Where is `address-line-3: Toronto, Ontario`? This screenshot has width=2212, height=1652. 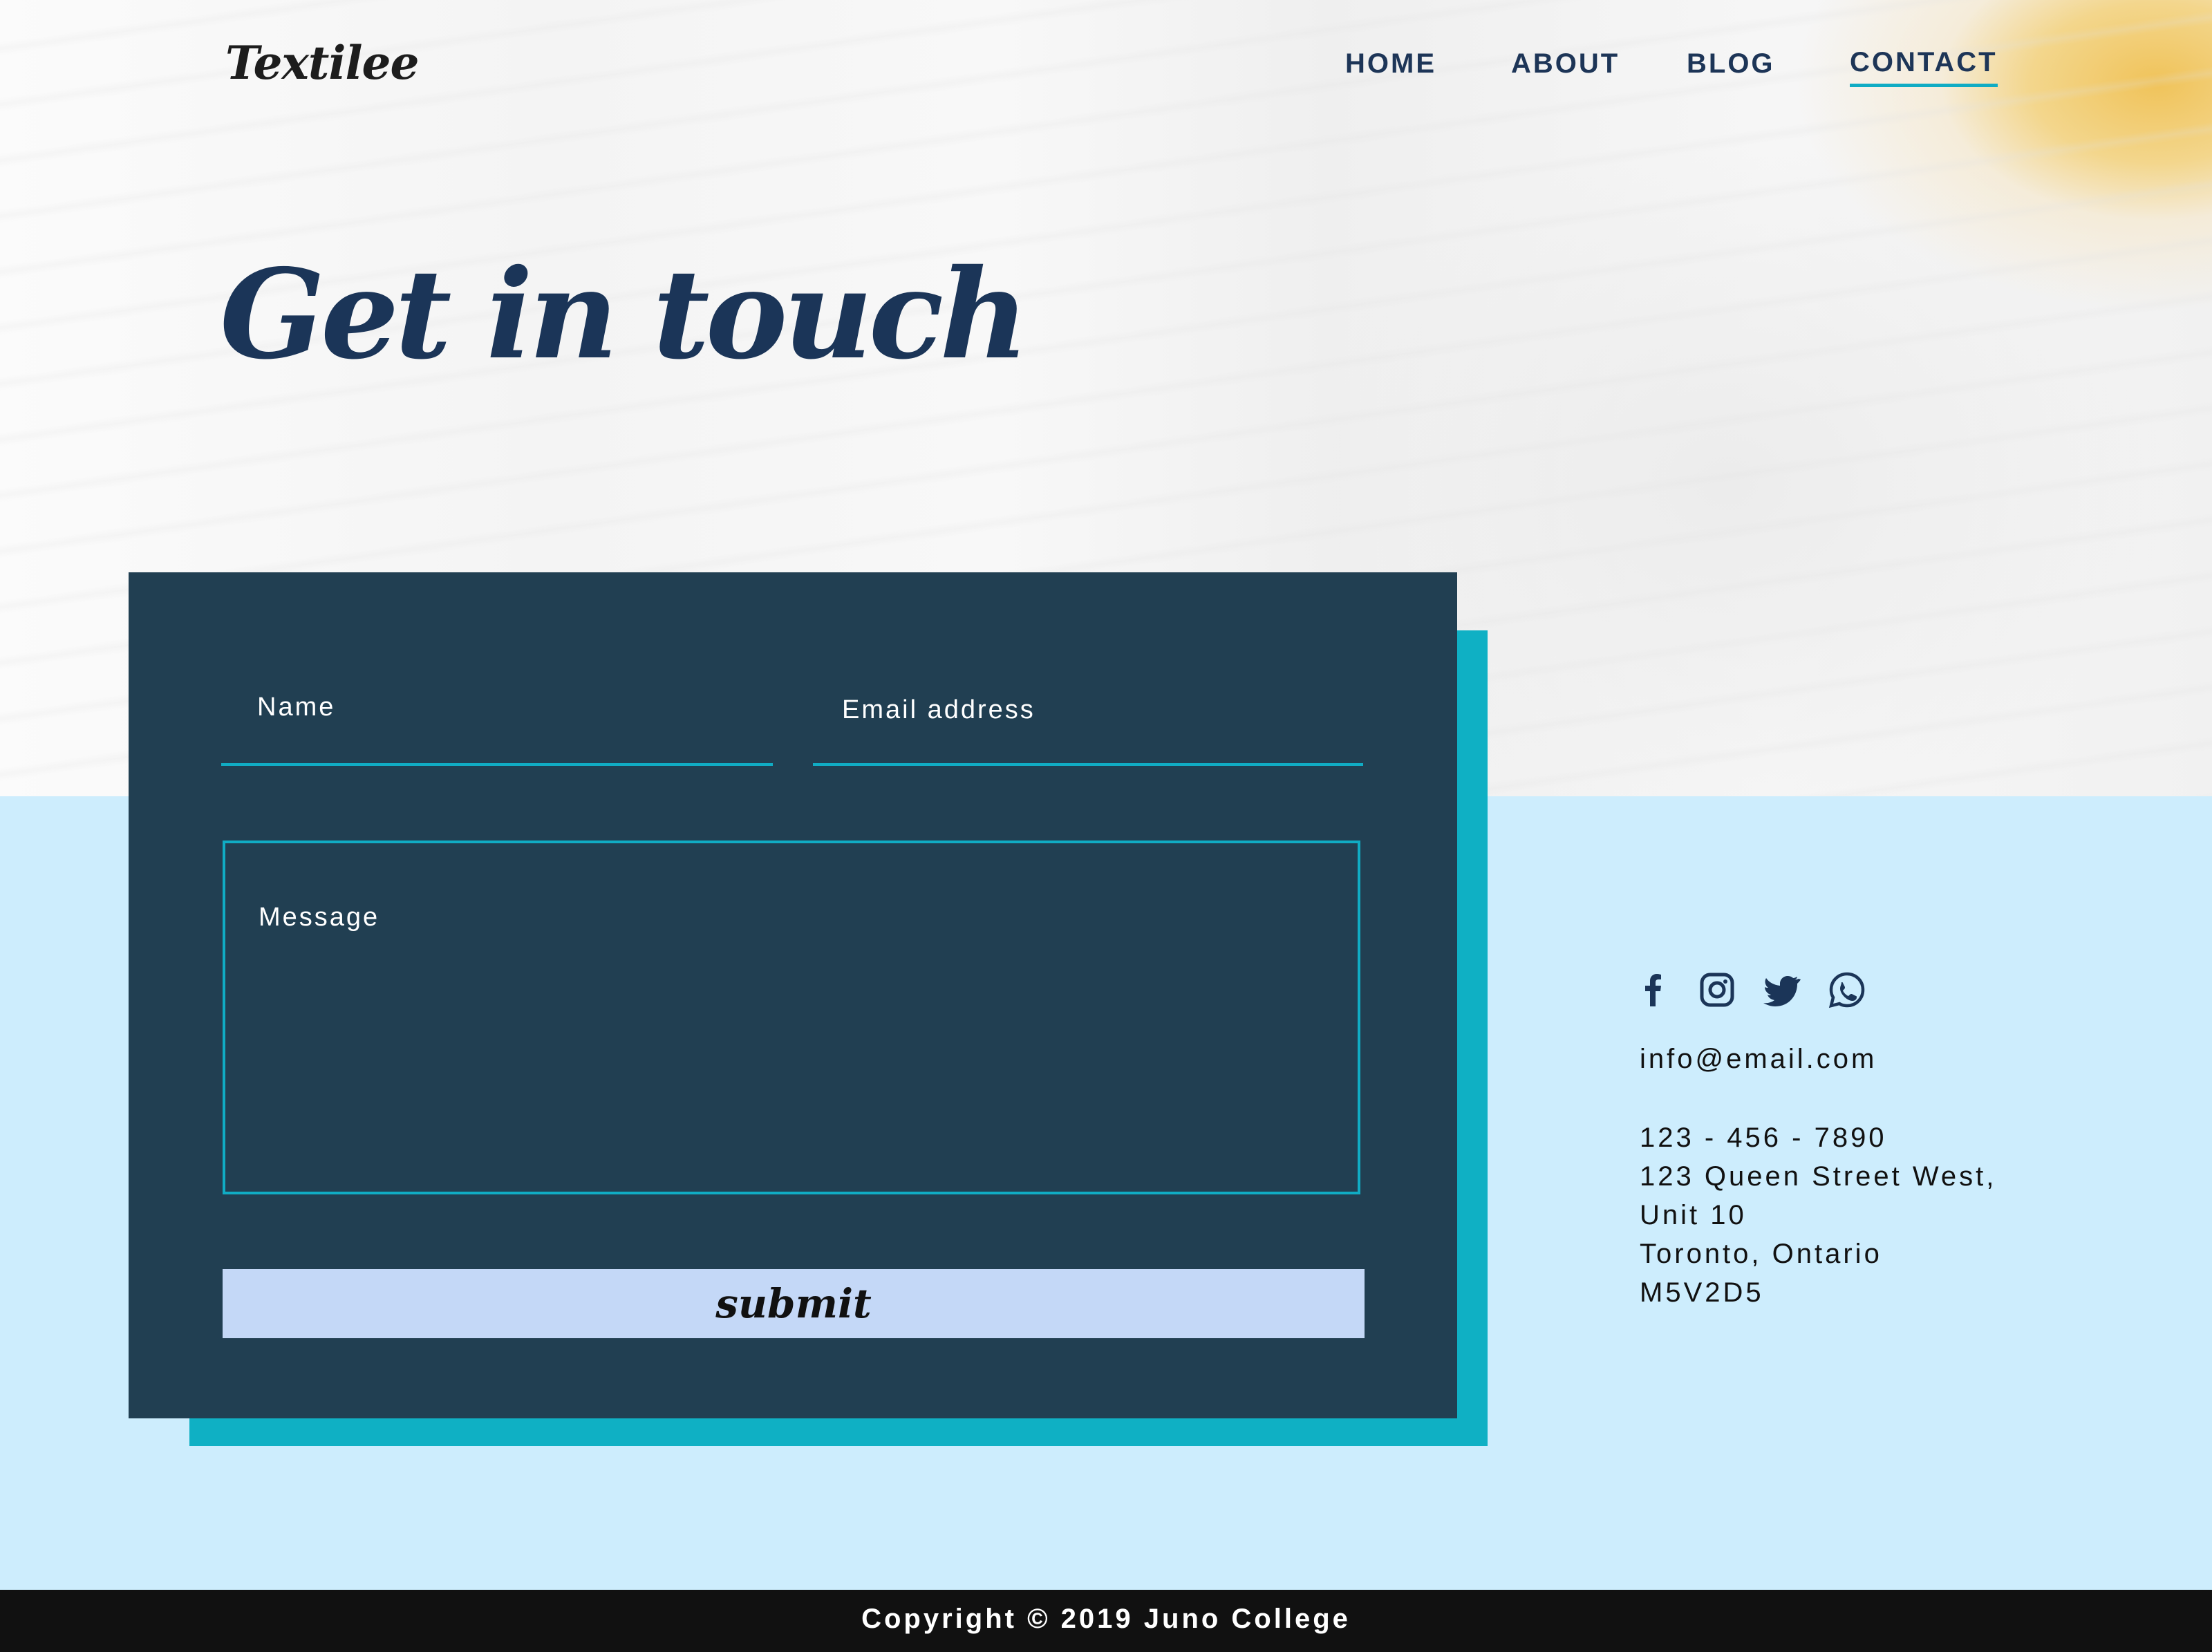 address-line-3: Toronto, Ontario is located at coordinates (1761, 1254).